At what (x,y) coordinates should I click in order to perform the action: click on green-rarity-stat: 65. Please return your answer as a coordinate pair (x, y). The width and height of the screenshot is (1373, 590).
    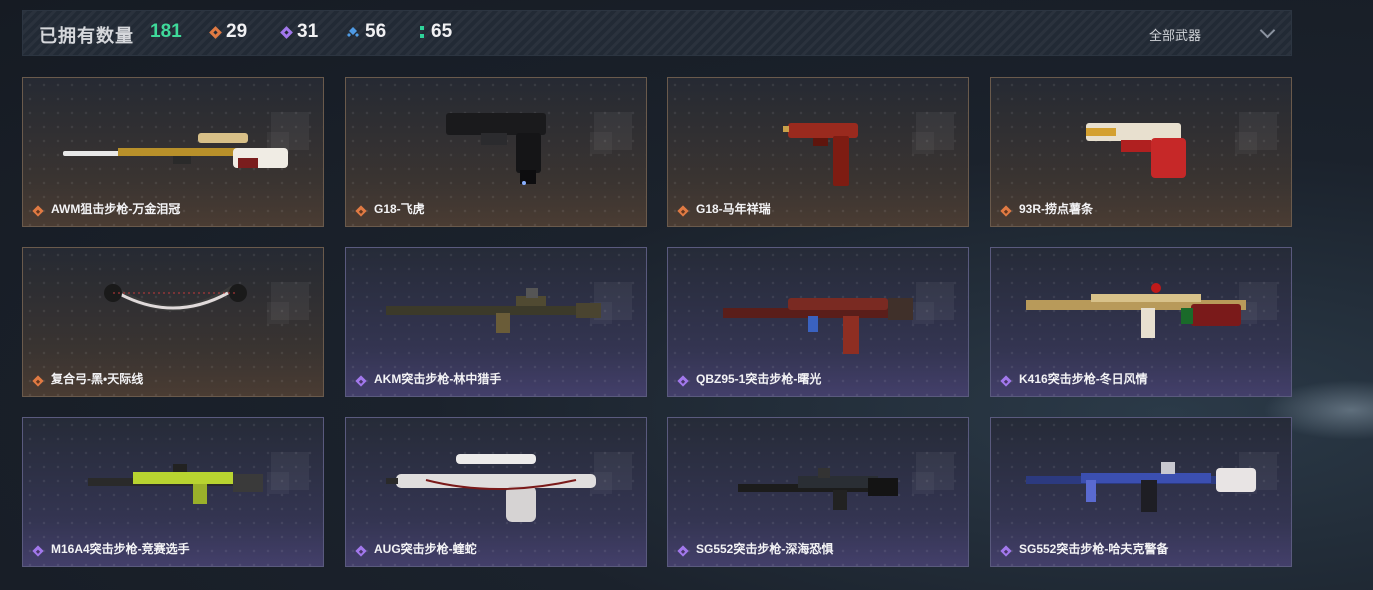
    Looking at the image, I should click on (435, 32).